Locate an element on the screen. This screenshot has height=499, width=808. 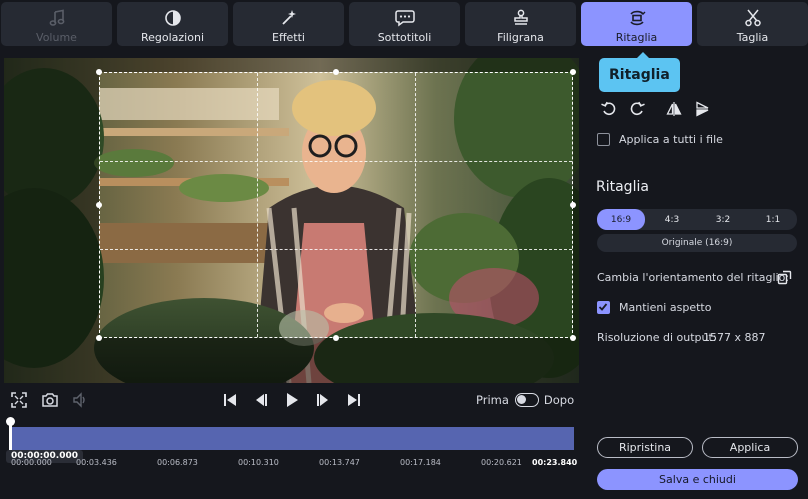
tab-volume: Volume is located at coordinates (56, 24).